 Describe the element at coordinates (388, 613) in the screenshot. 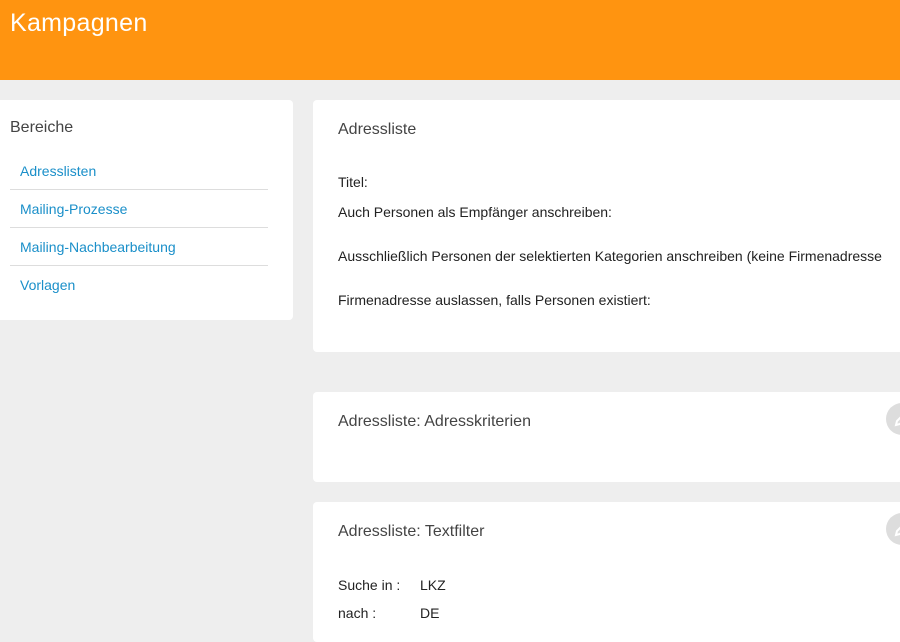

I see `search-for-row: nach : DE` at that location.